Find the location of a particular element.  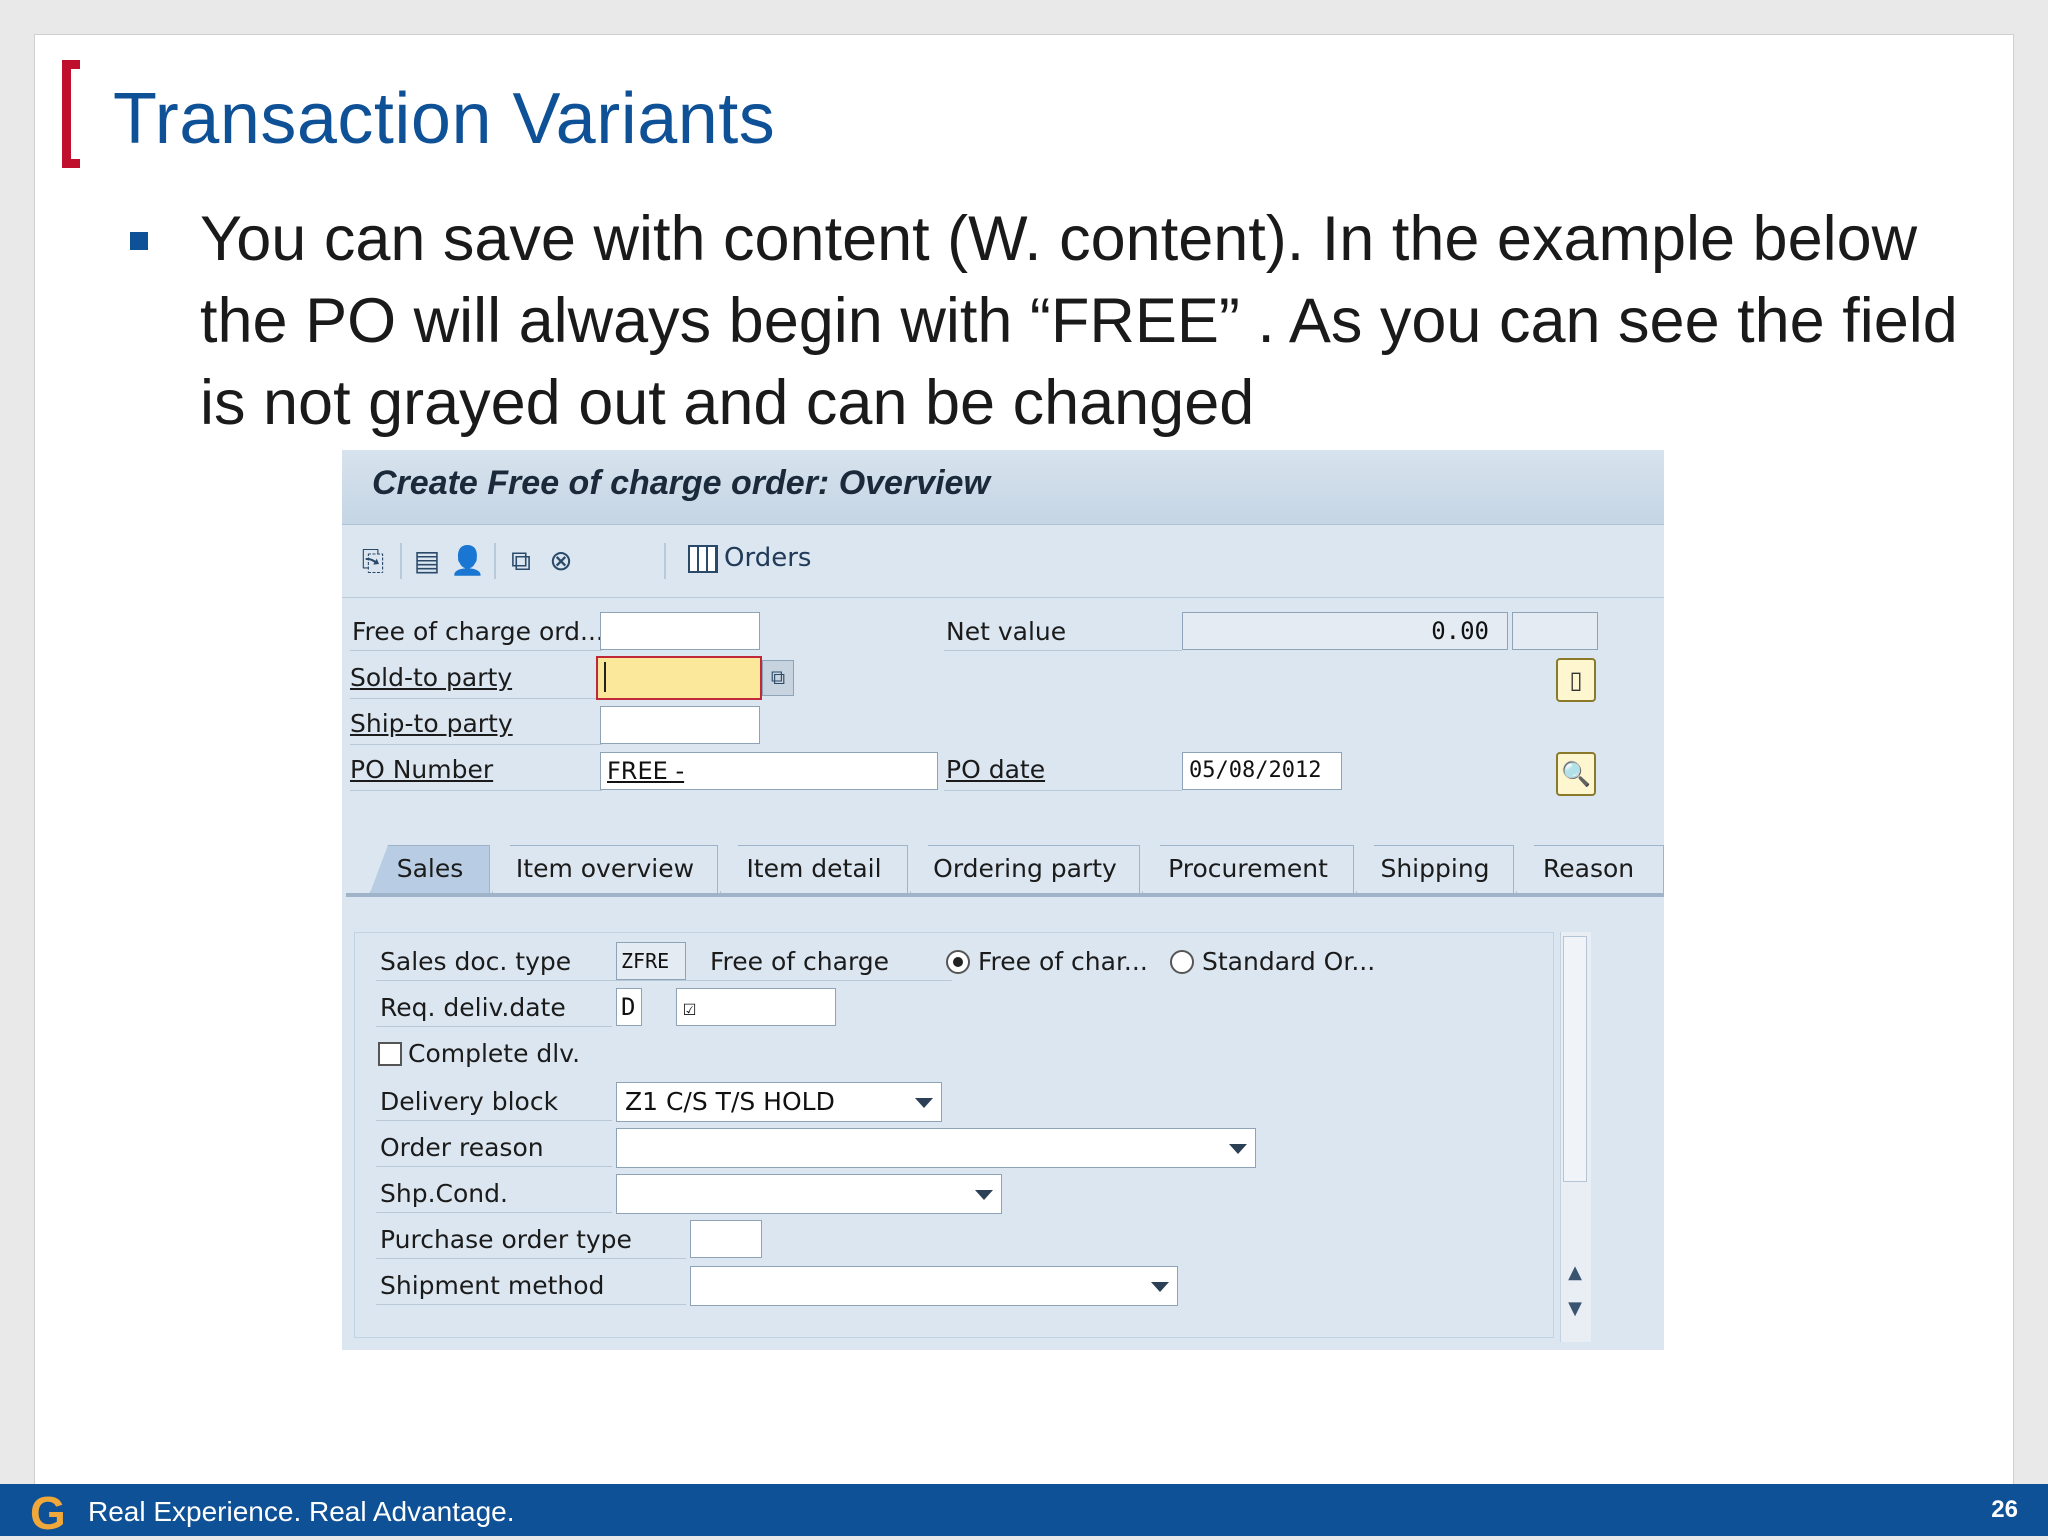

sap-toolbar: ⎘ ▤ 👤 ⧉ ⊗ Orders is located at coordinates (1003, 561).